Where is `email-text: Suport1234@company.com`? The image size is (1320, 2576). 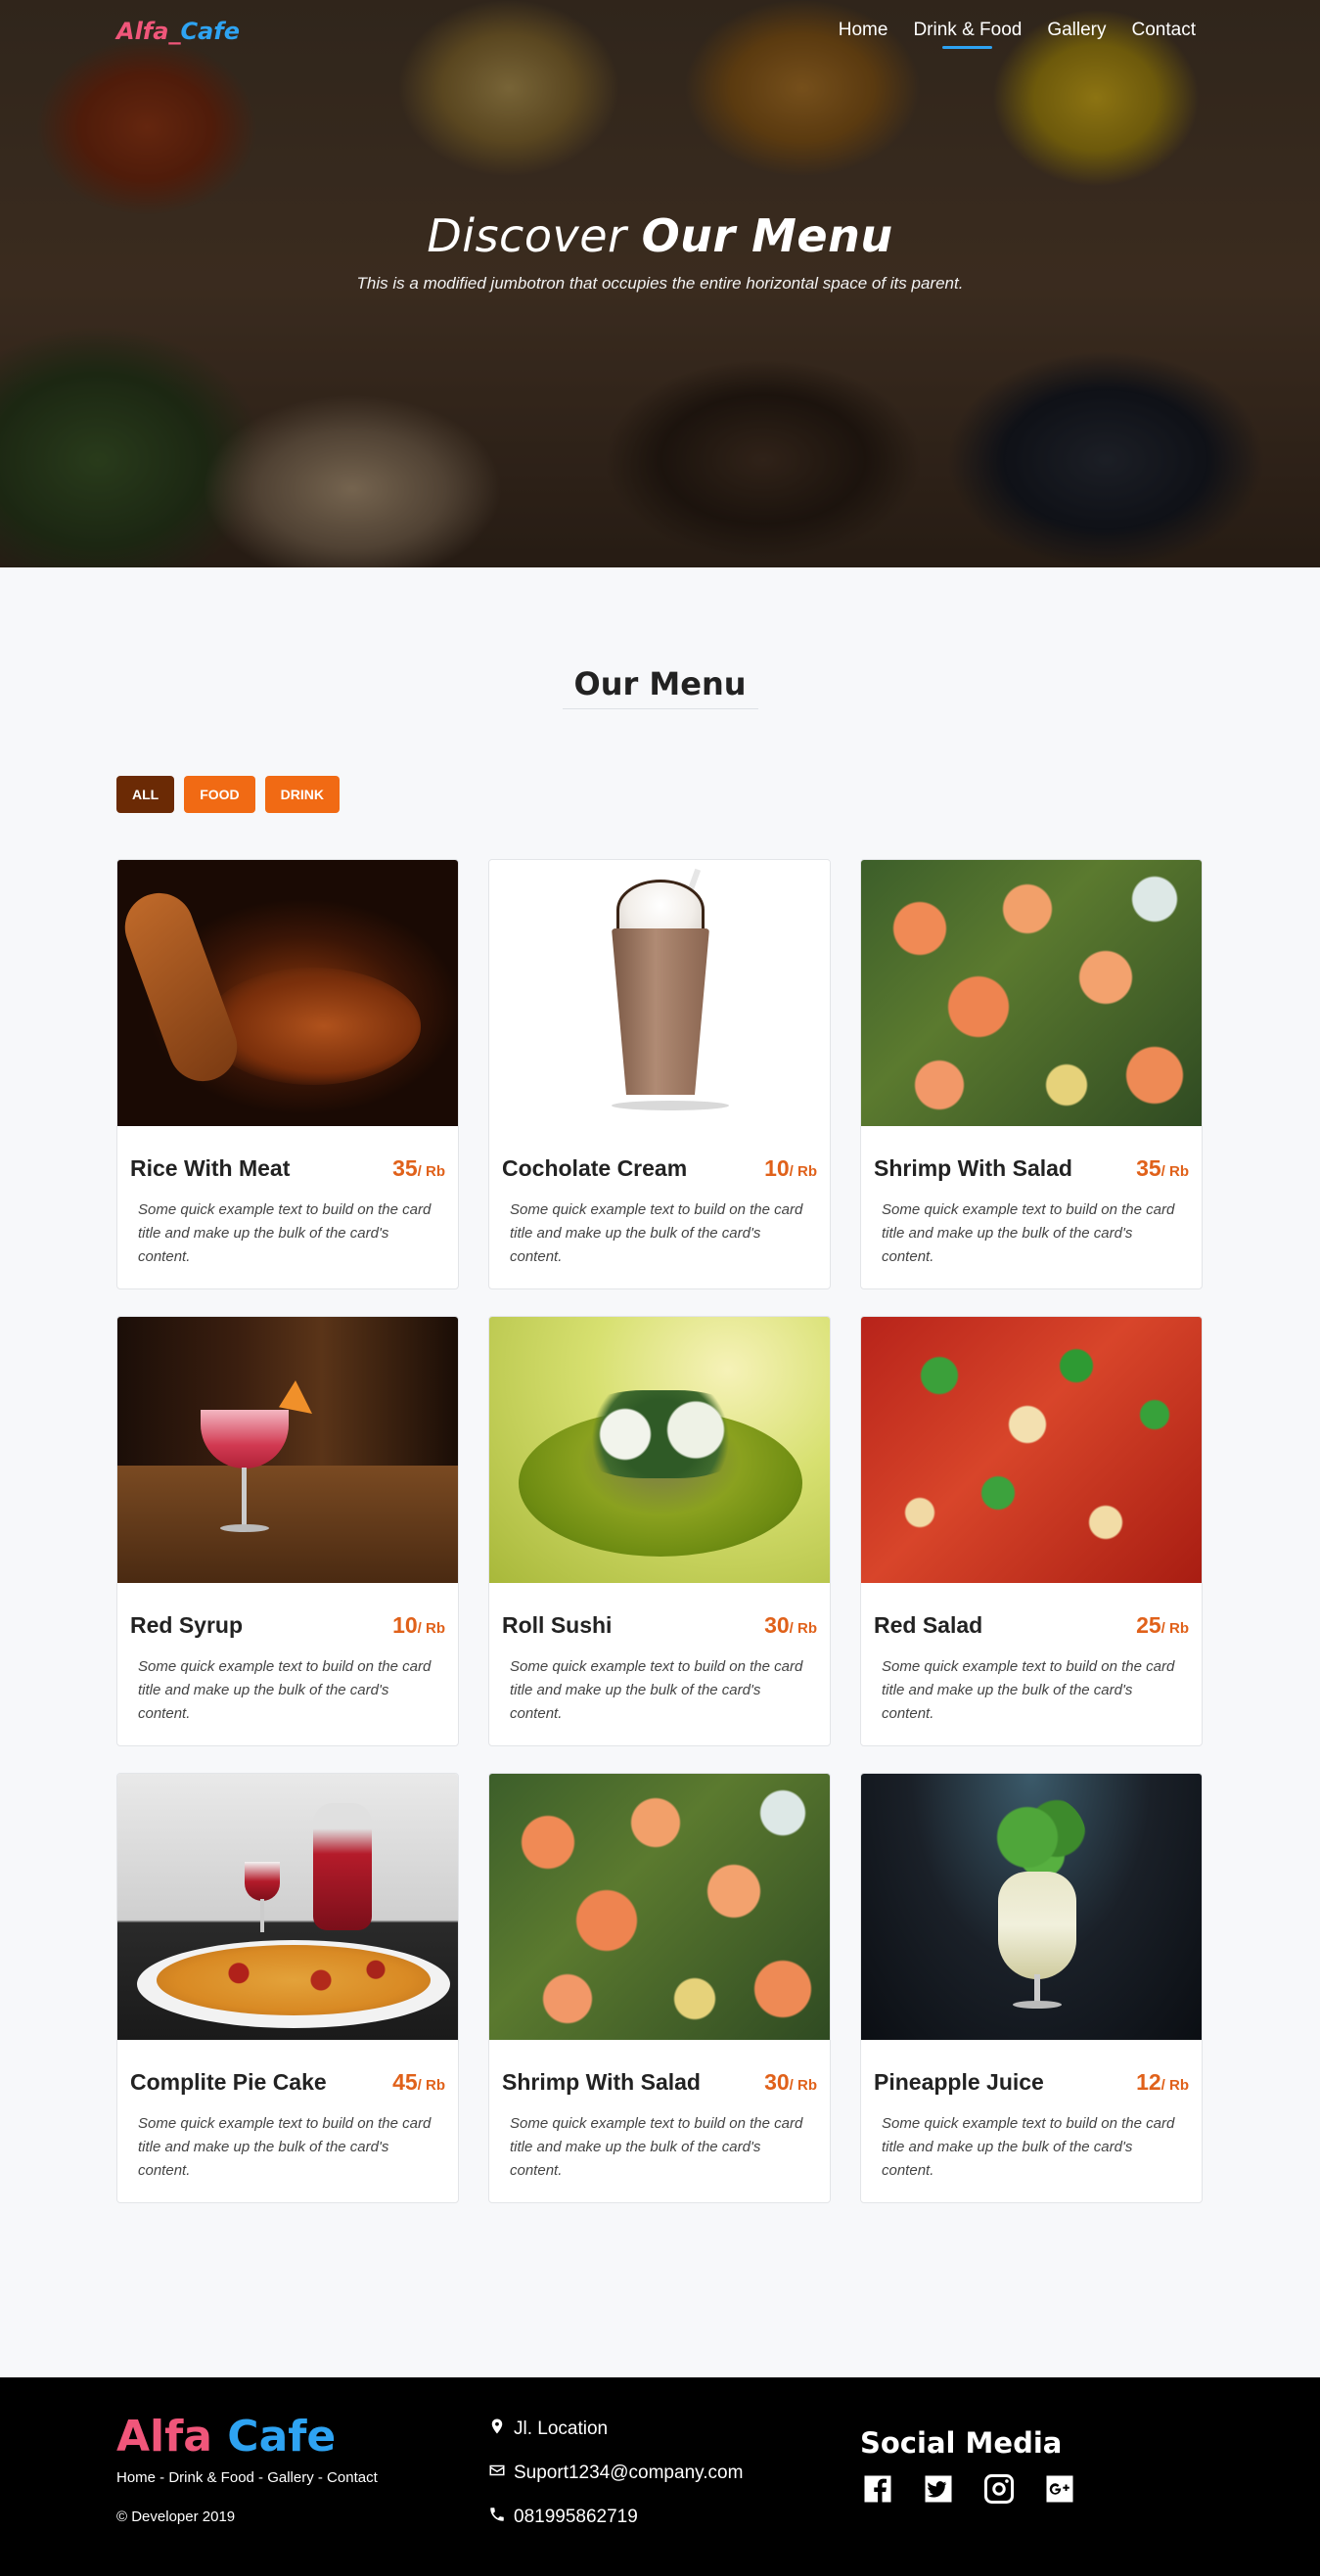
email-text: Suport1234@company.com is located at coordinates (628, 2473).